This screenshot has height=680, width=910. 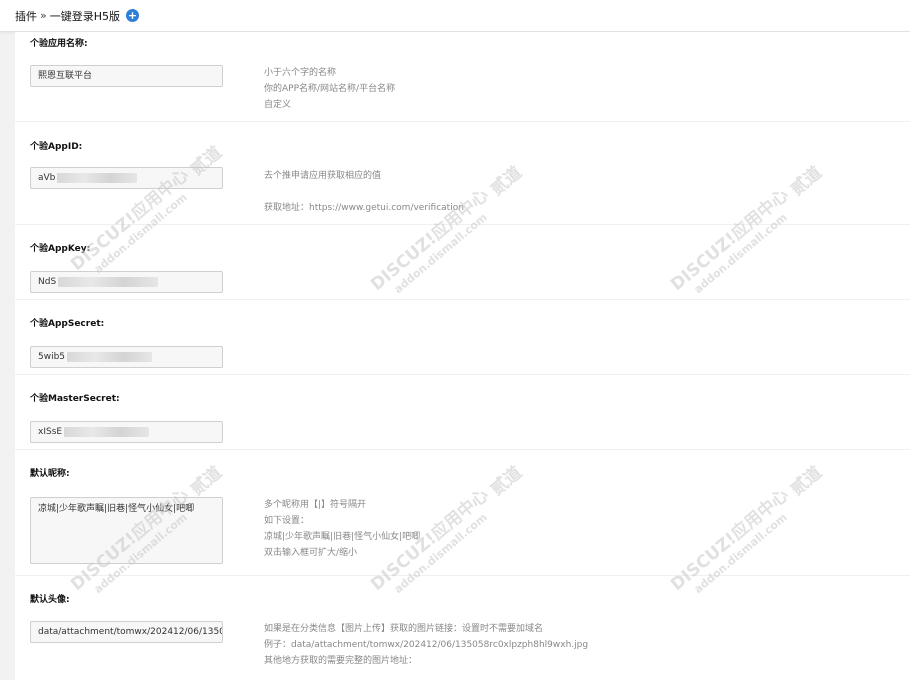 What do you see at coordinates (50, 474) in the screenshot?
I see `field-label: 默认昵称:` at bounding box center [50, 474].